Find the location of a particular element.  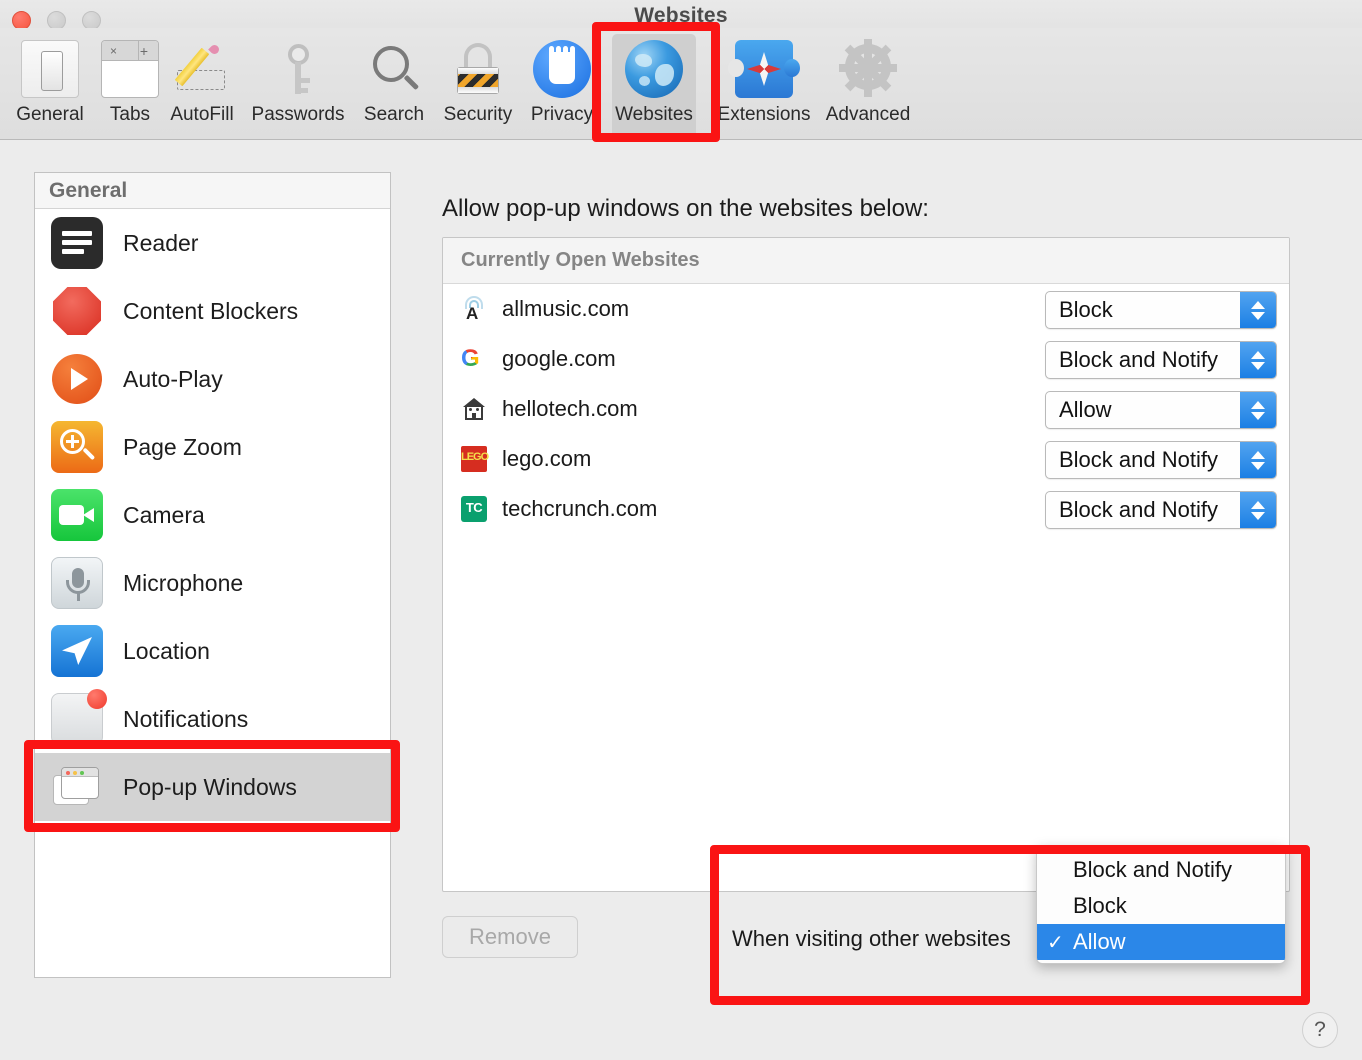

menu-item-block: Block is located at coordinates (1161, 906).